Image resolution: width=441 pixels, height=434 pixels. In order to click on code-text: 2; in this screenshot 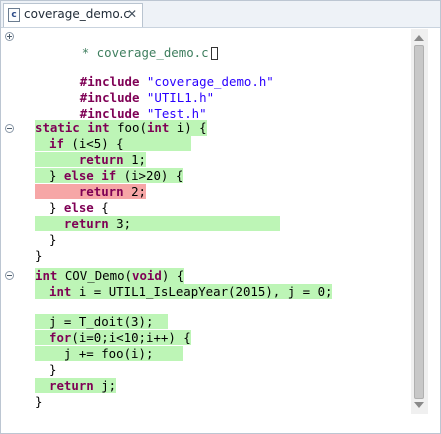, I will do `click(134, 191)`.